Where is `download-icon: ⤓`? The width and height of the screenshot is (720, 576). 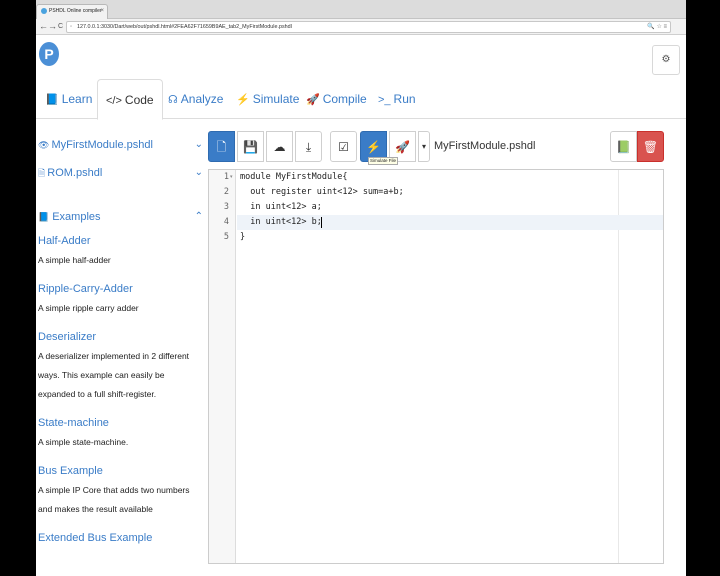
download-icon: ⤓ is located at coordinates (308, 147).